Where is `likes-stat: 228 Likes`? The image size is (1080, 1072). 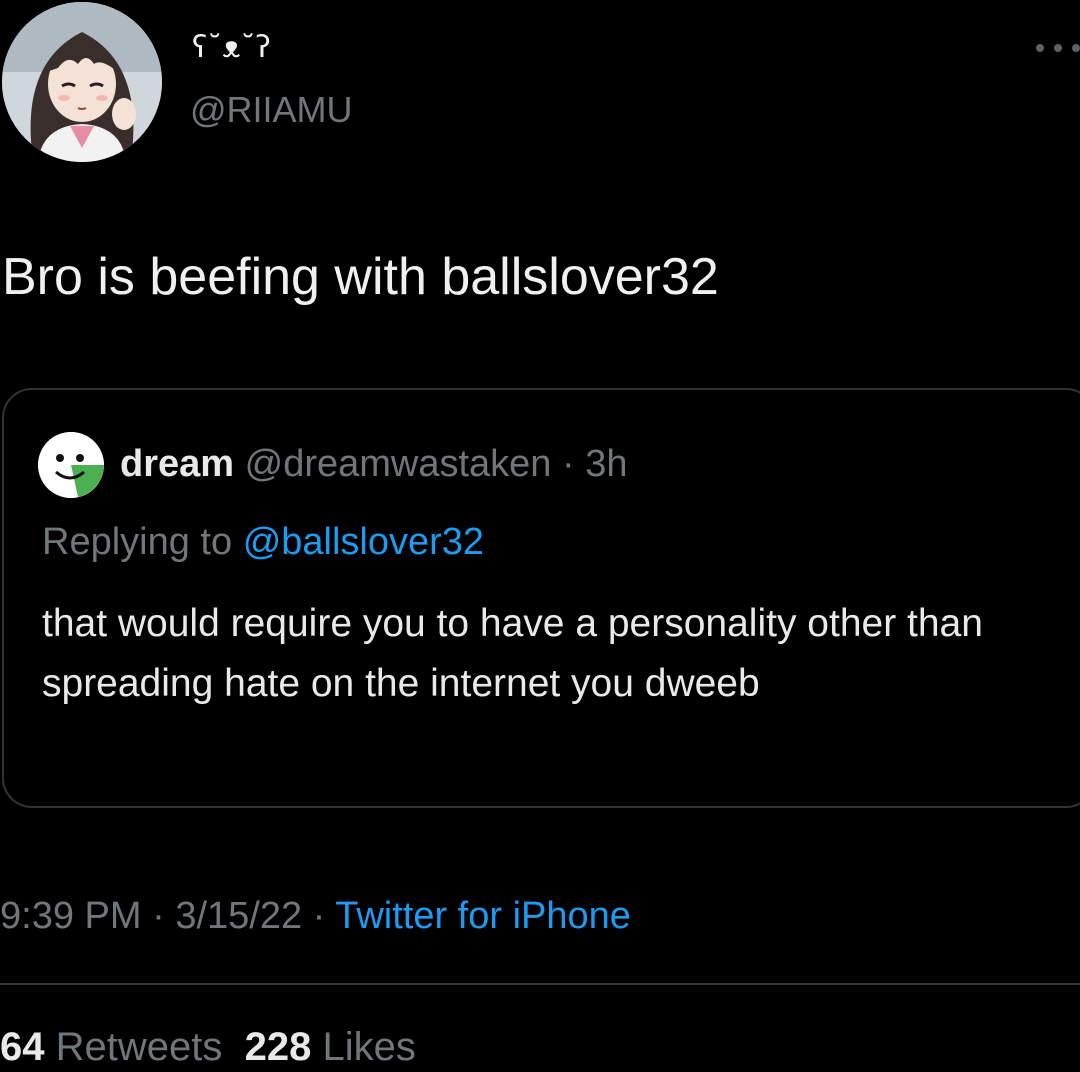
likes-stat: 228 Likes is located at coordinates (330, 1047).